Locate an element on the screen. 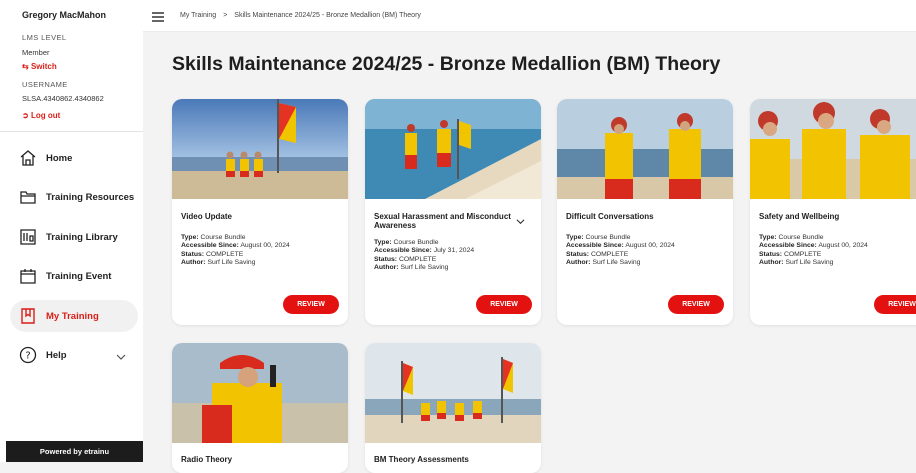  sidebar-item-label: Training Resources is located at coordinates (90, 197).